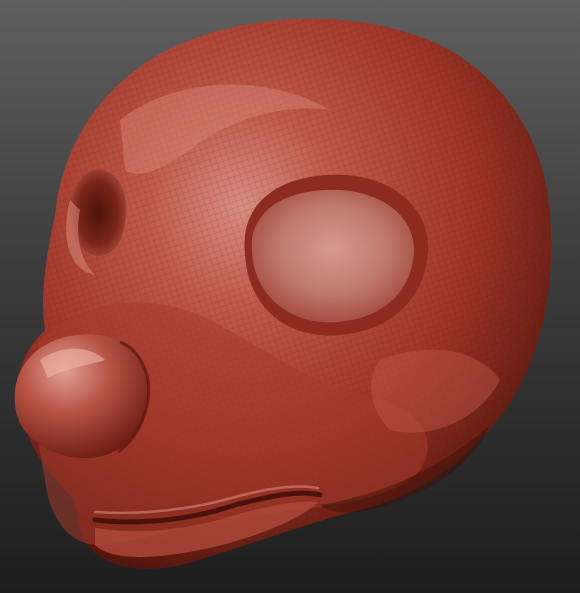 The height and width of the screenshot is (593, 580). Describe the element at coordinates (333, 256) in the screenshot. I see `right-eye-socket` at that location.